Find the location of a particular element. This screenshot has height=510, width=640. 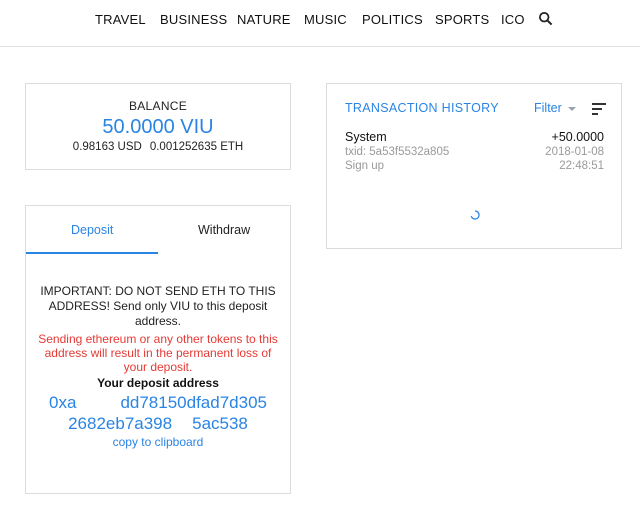

balance-amount: 50.0000 VIU is located at coordinates (158, 127).